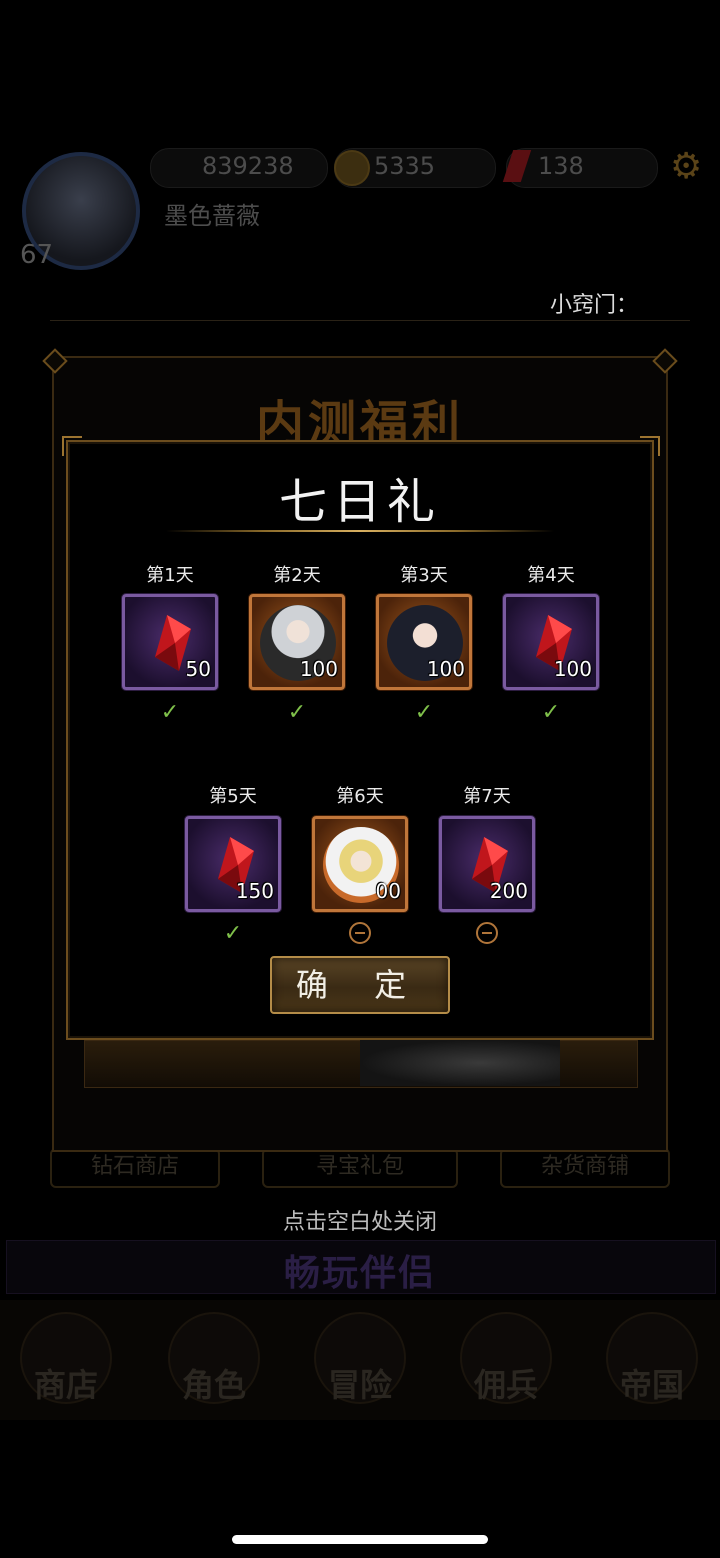  What do you see at coordinates (170, 642) in the screenshot?
I see `reward-tile-day1: 50` at bounding box center [170, 642].